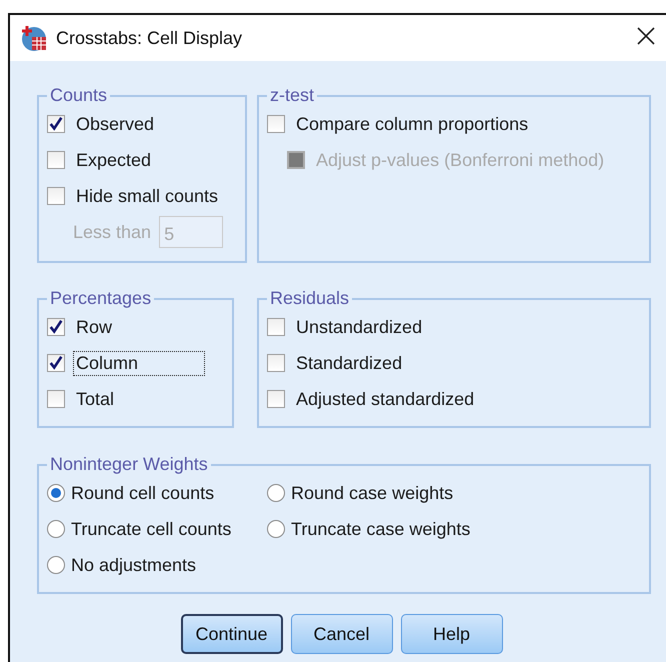 The image size is (666, 662). I want to click on dialog-button: Continue, so click(231, 634).